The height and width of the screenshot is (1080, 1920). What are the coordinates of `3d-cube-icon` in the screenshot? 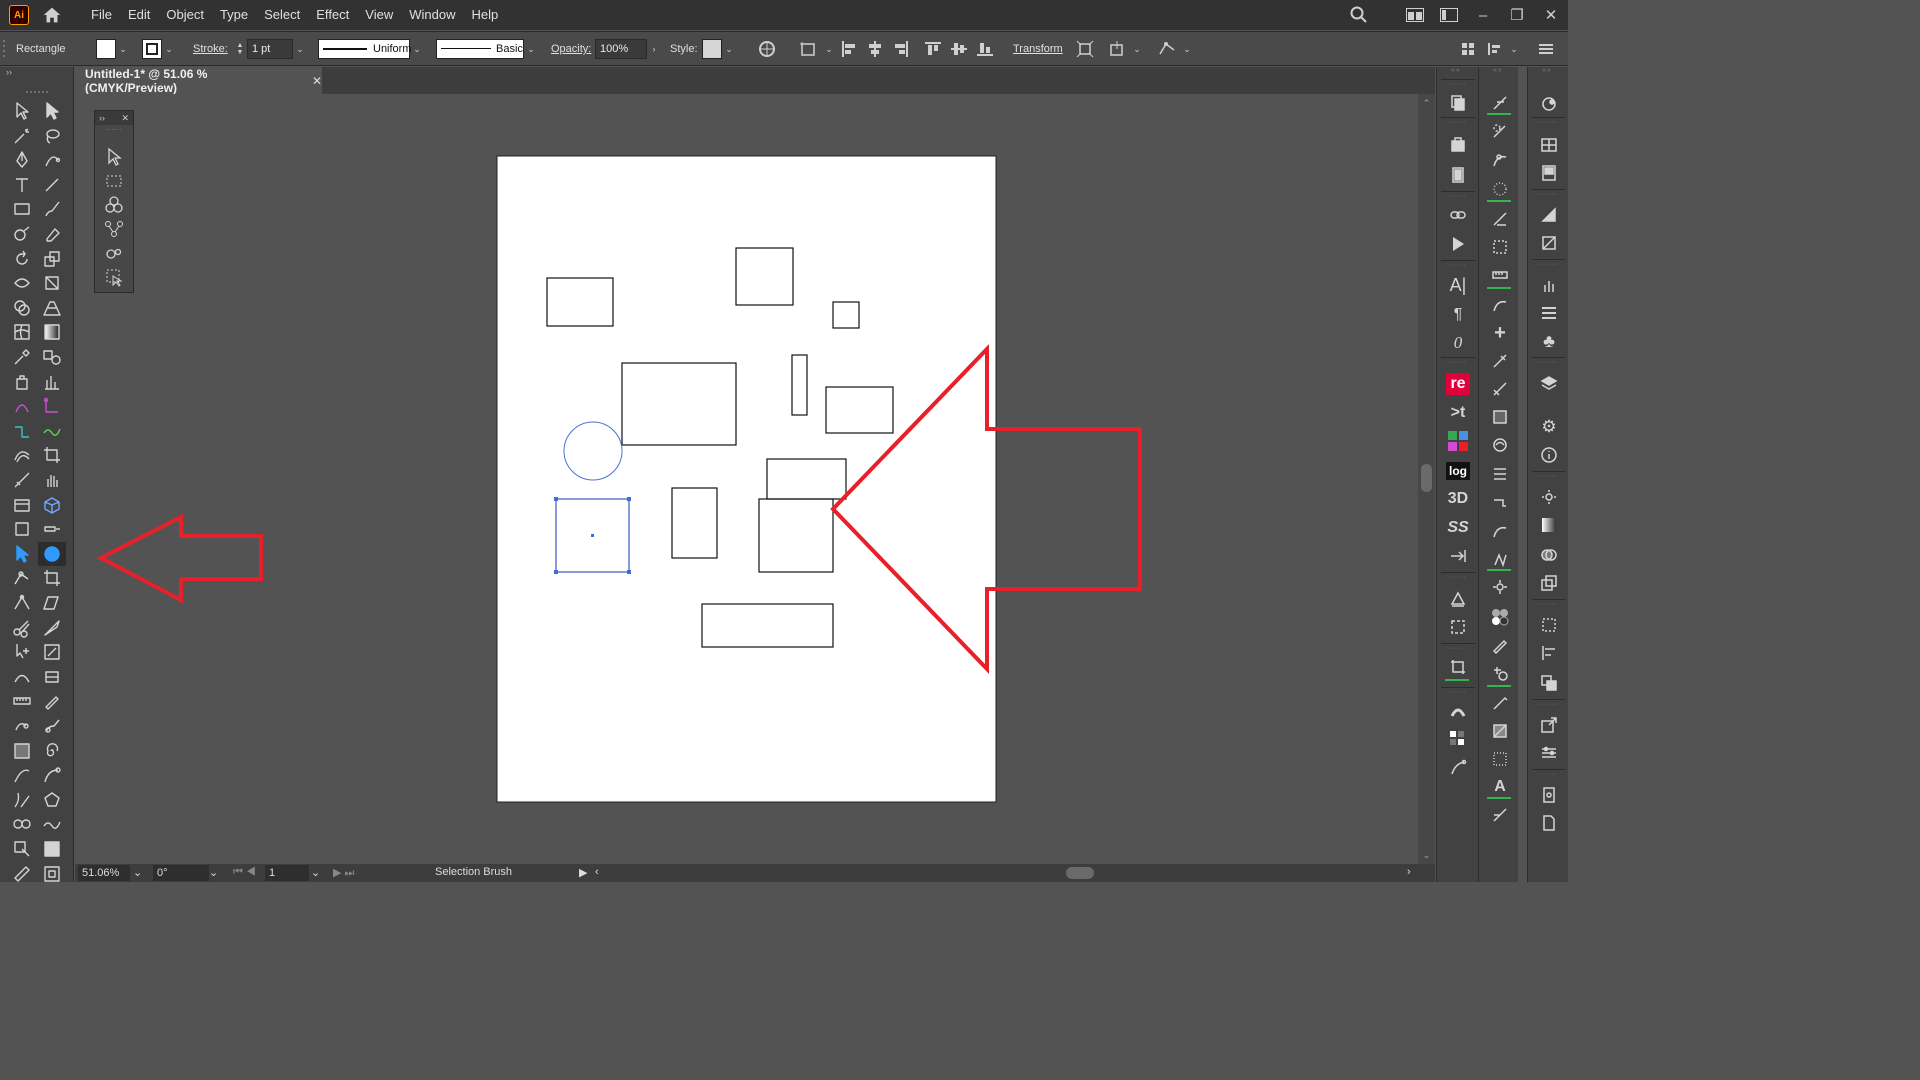 It's located at (52, 505).